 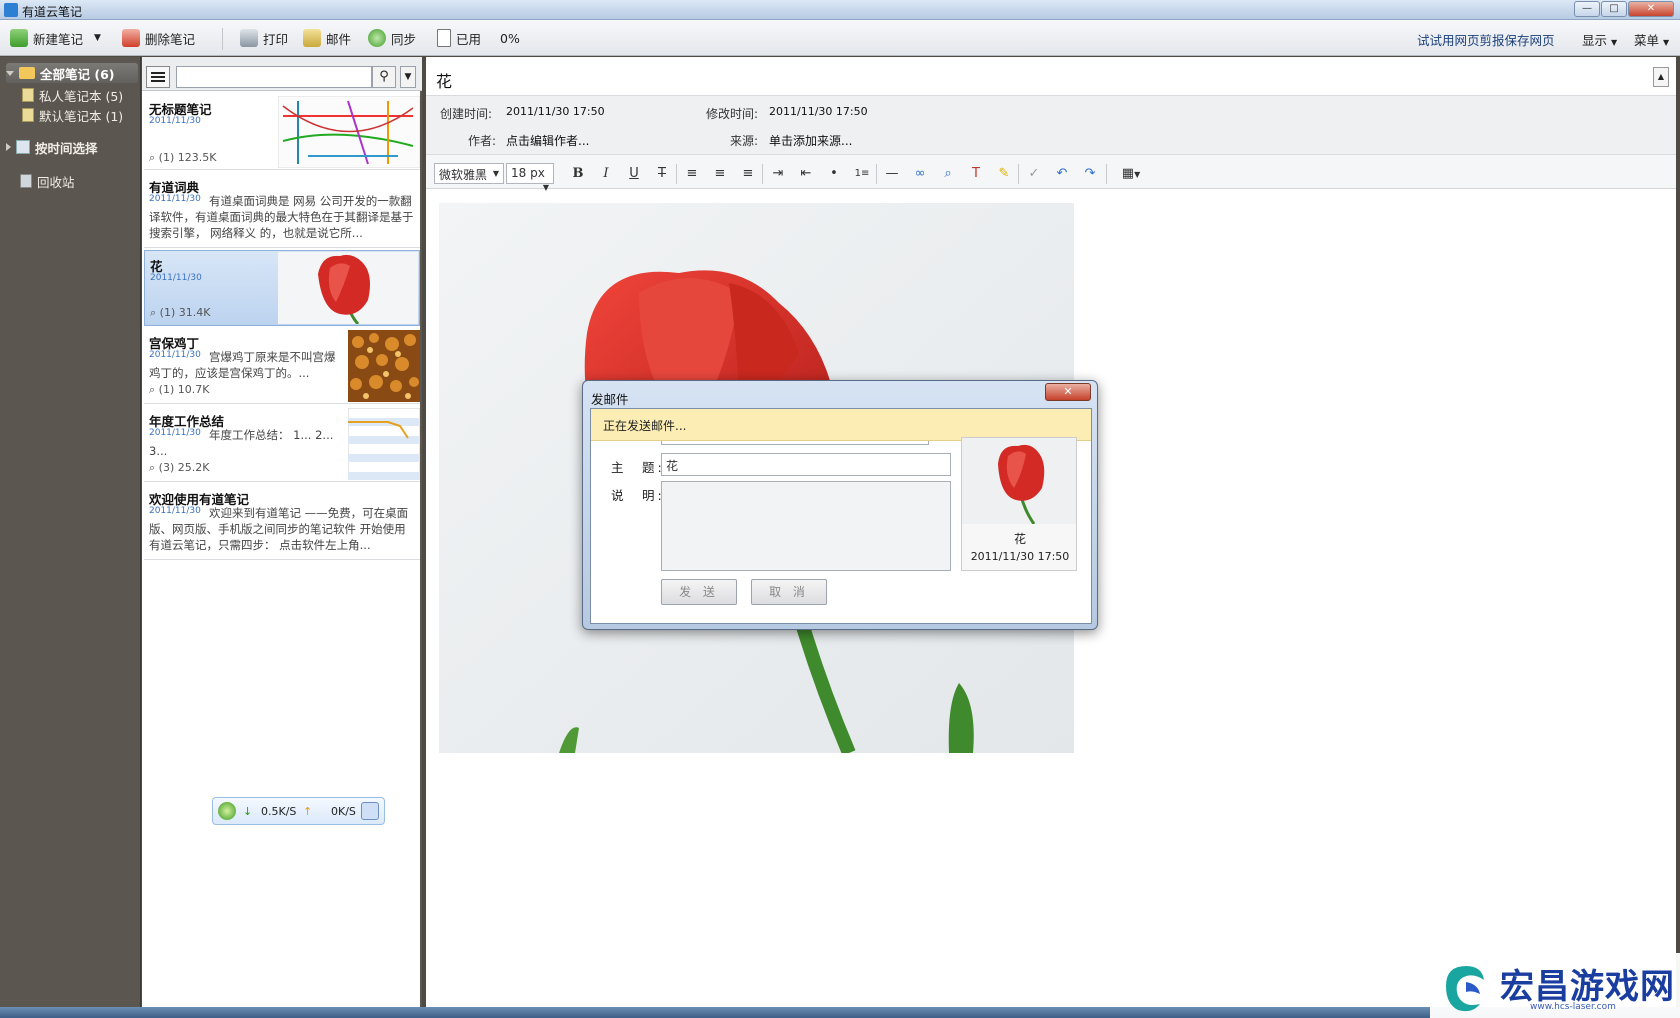 What do you see at coordinates (282, 132) in the screenshot?
I see `note-item-untitled: 无标题笔记 2011/11/30 ⌕ (1) 123.5K` at bounding box center [282, 132].